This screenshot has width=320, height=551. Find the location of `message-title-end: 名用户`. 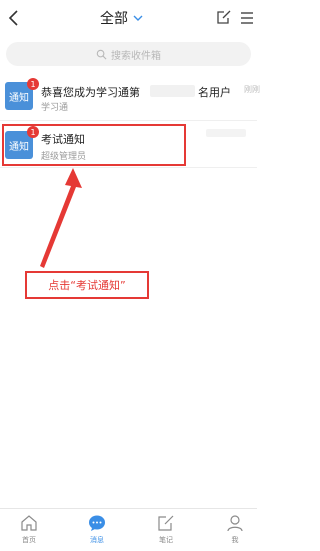

message-title-end: 名用户 is located at coordinates (214, 92).